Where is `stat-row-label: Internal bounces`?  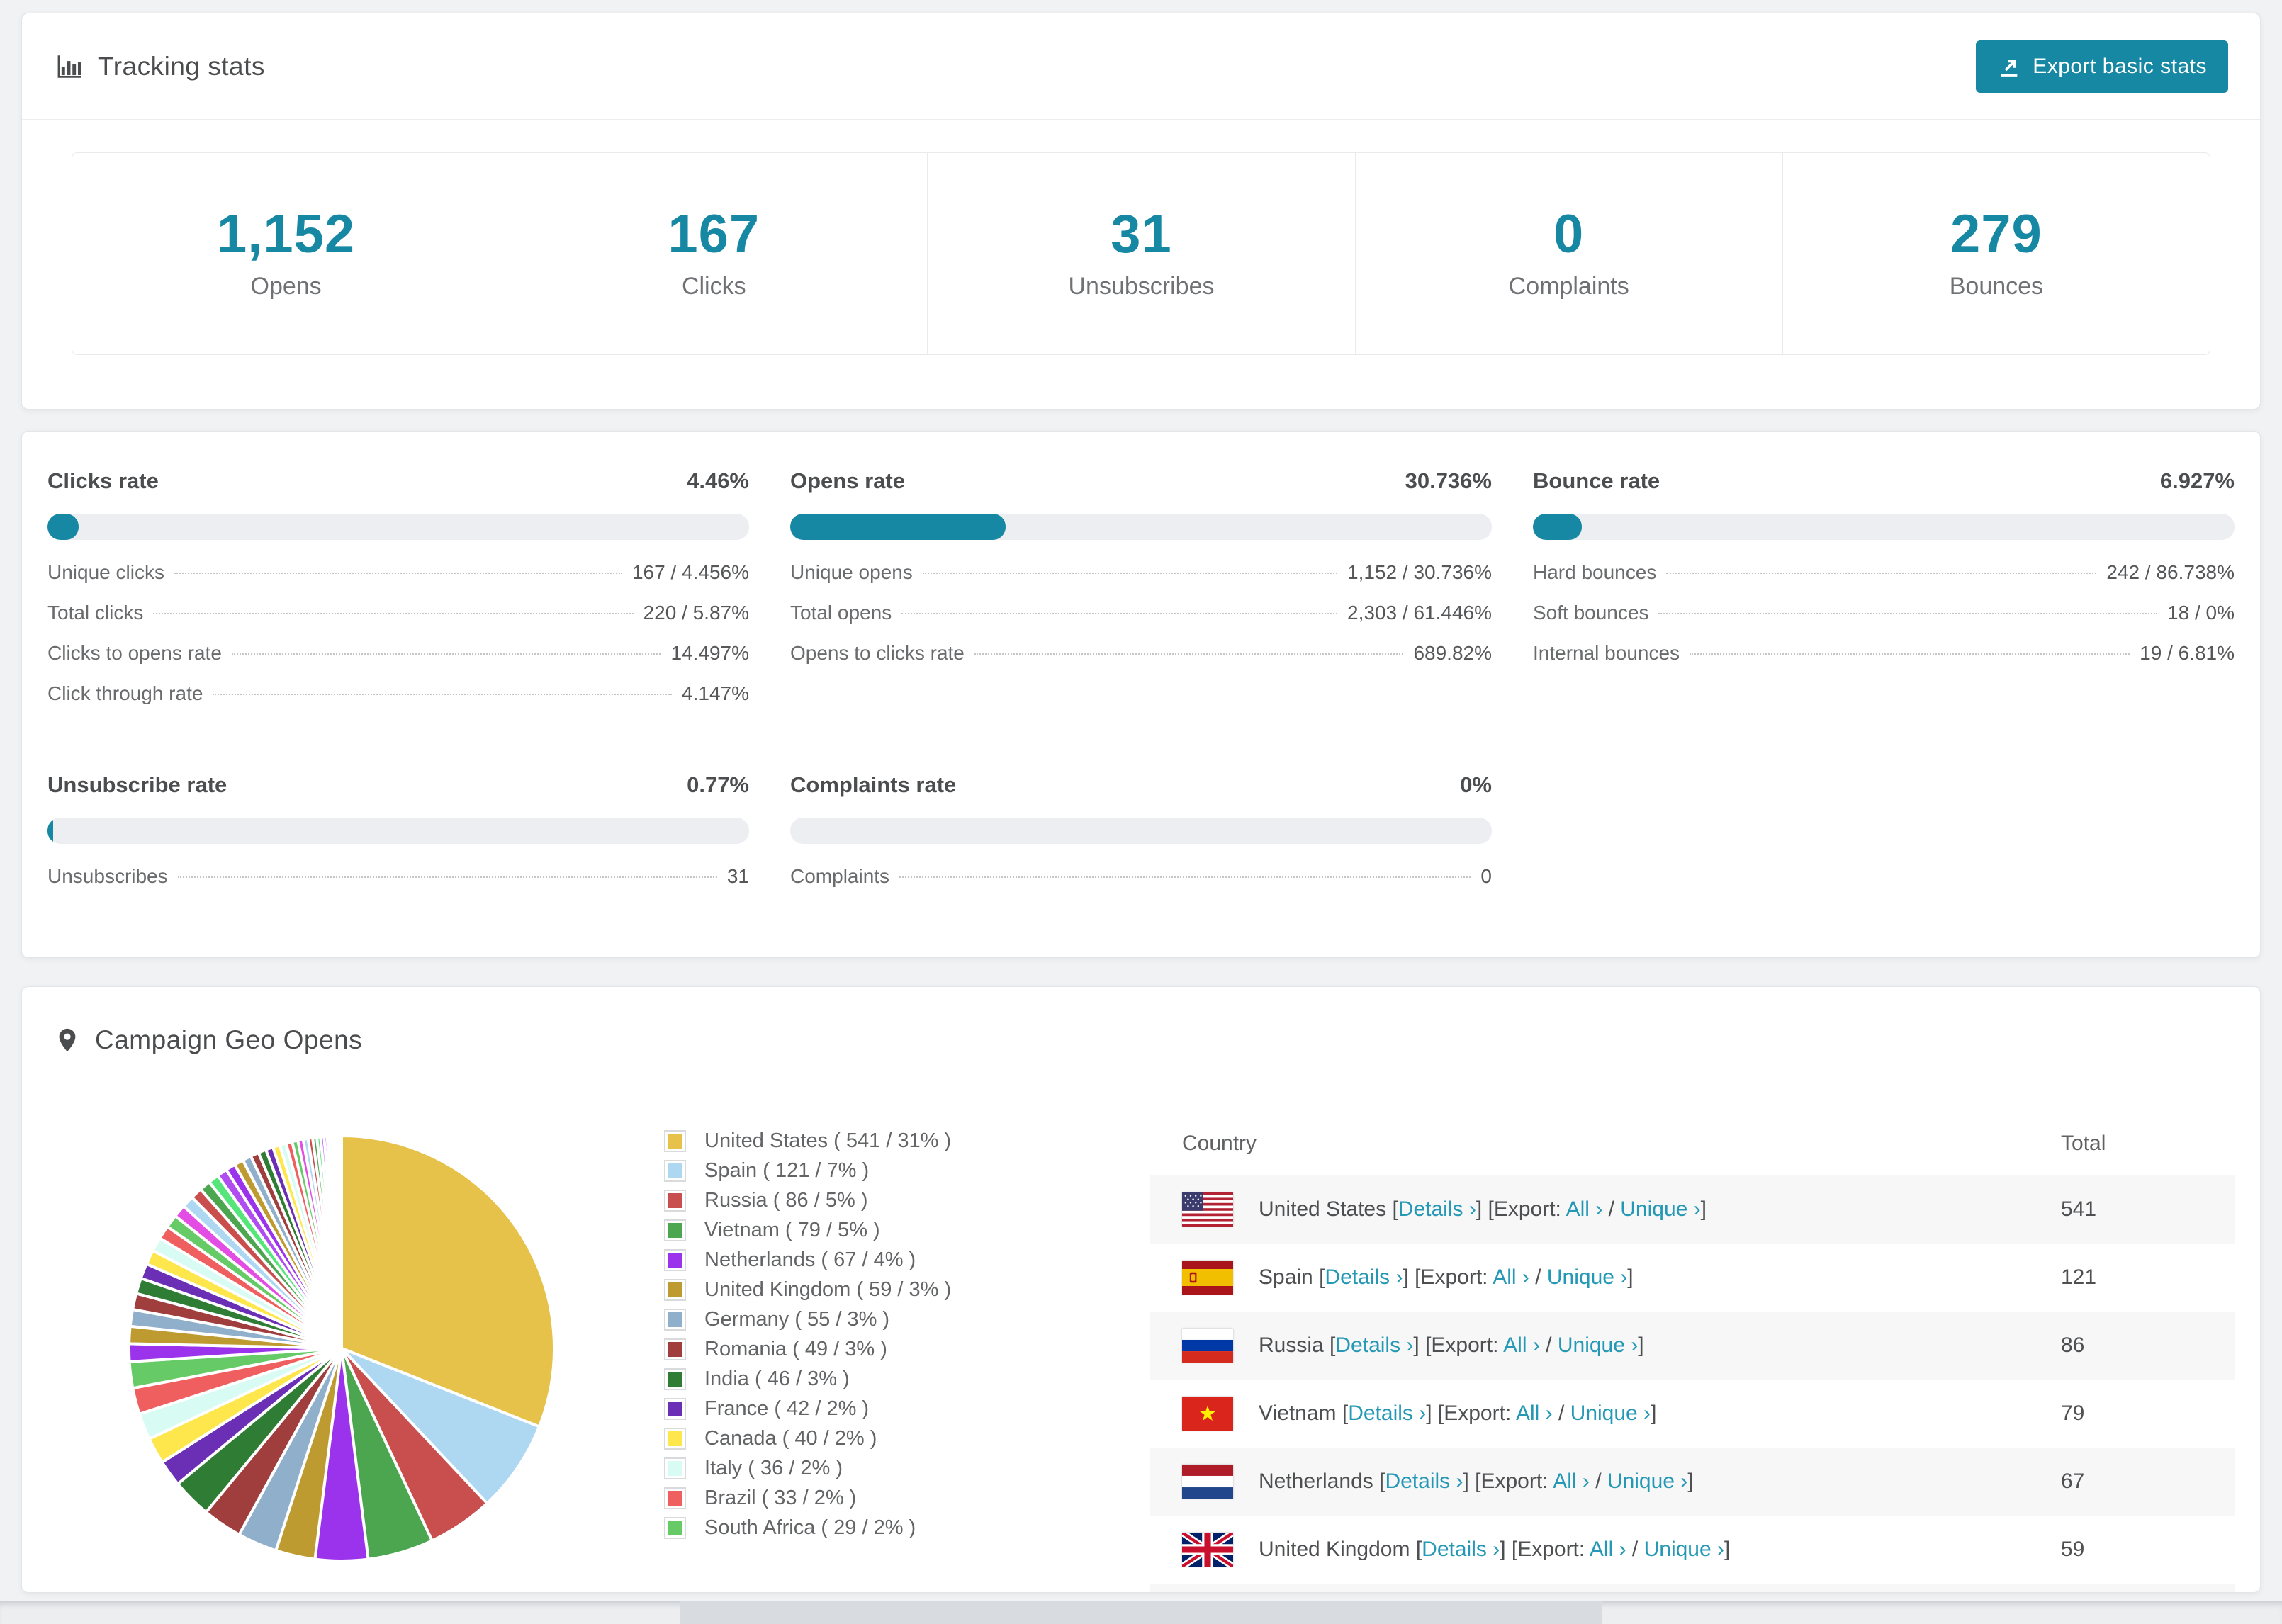
stat-row-label: Internal bounces is located at coordinates (1606, 653).